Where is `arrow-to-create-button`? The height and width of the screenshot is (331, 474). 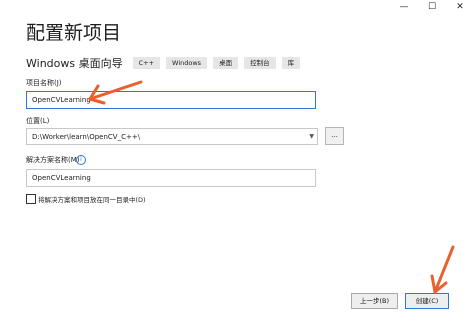 arrow-to-create-button is located at coordinates (442, 269).